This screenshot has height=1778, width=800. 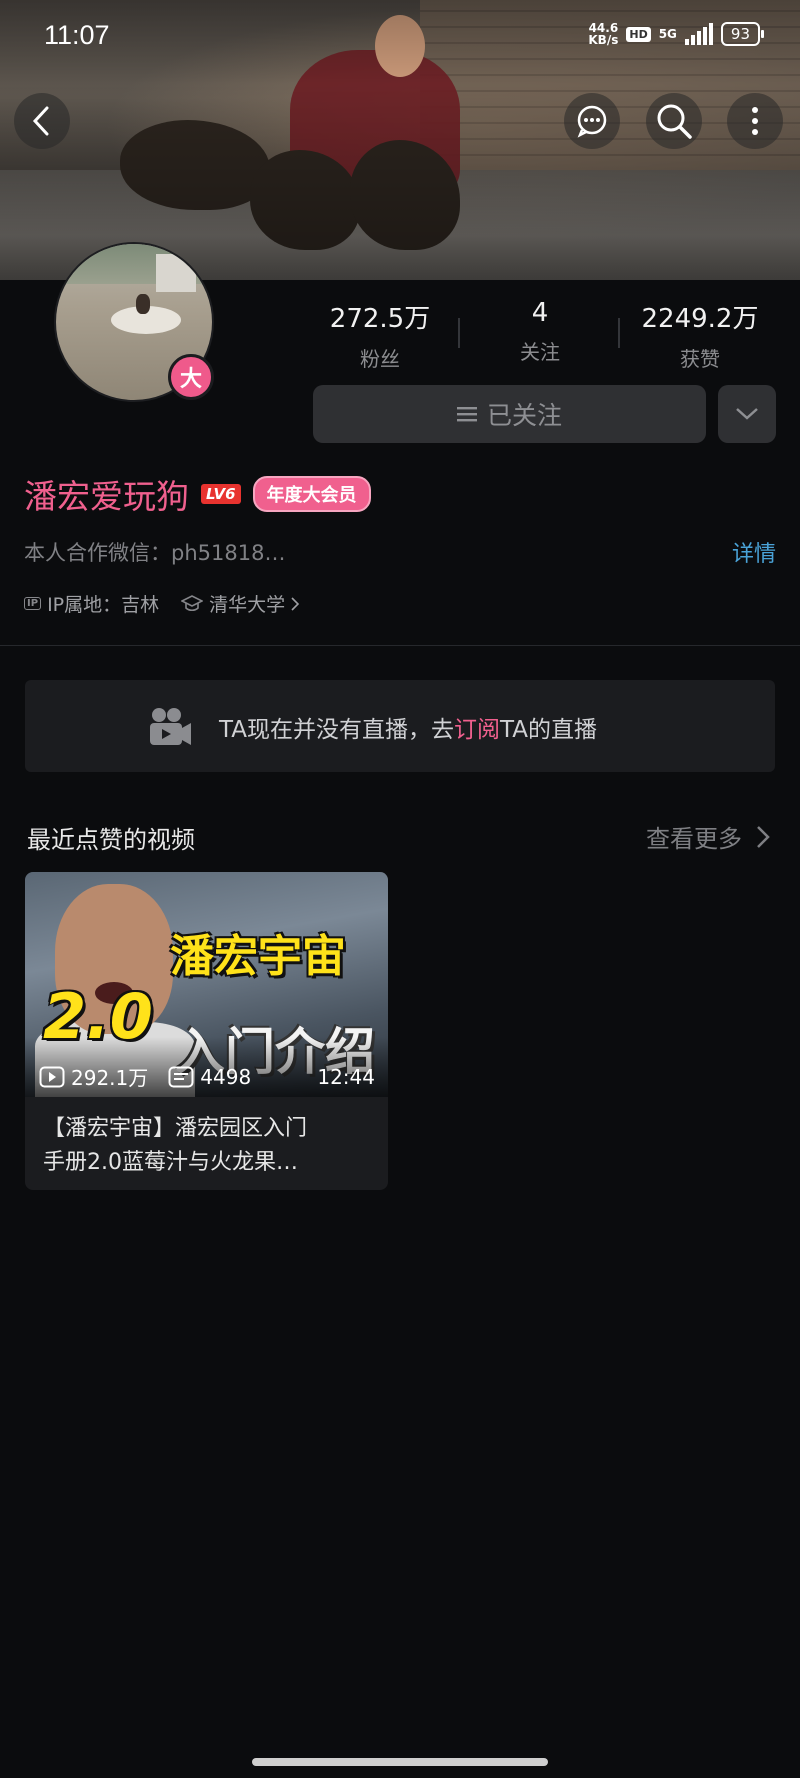 What do you see at coordinates (52, 1076) in the screenshot?
I see `play-count-icon` at bounding box center [52, 1076].